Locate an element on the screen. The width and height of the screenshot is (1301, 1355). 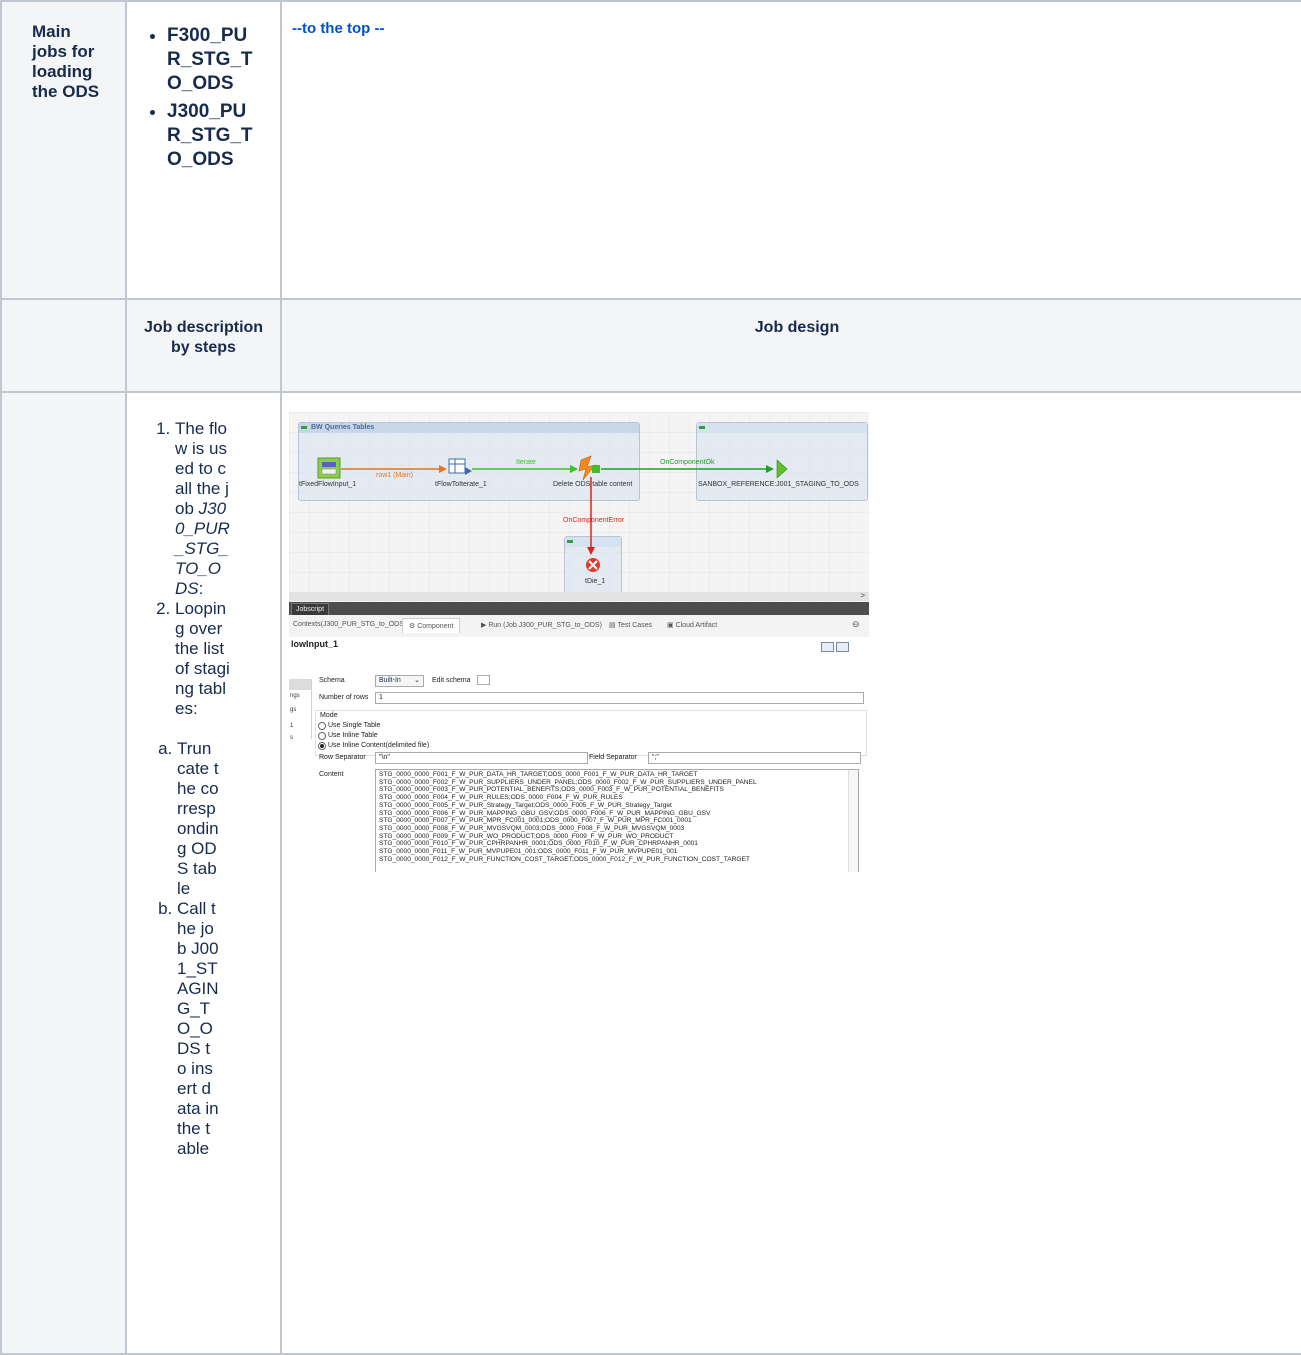
component-label: tFlowToIterate_1 is located at coordinates (461, 484).